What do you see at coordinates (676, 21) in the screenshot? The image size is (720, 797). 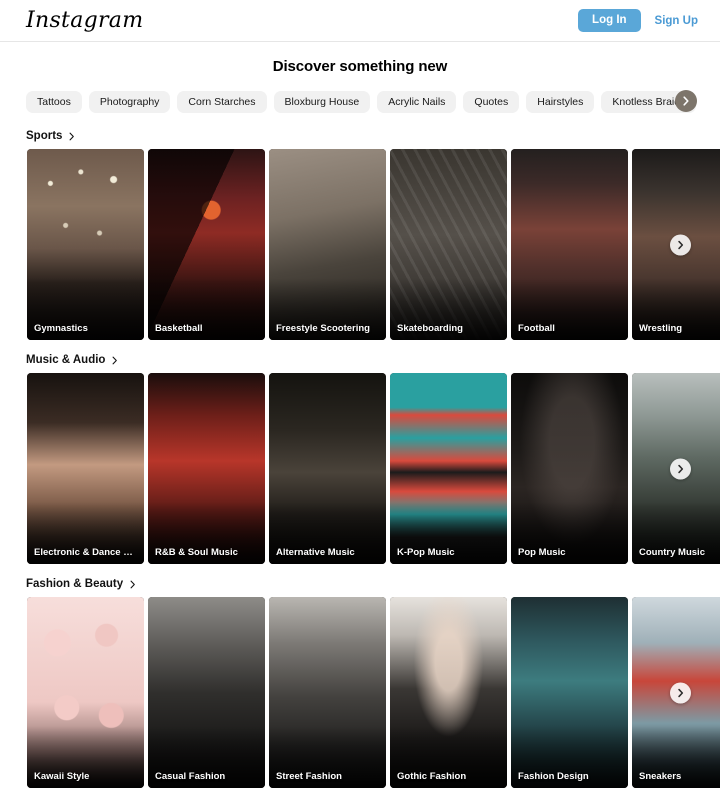 I see `sign-up-link: Sign Up` at bounding box center [676, 21].